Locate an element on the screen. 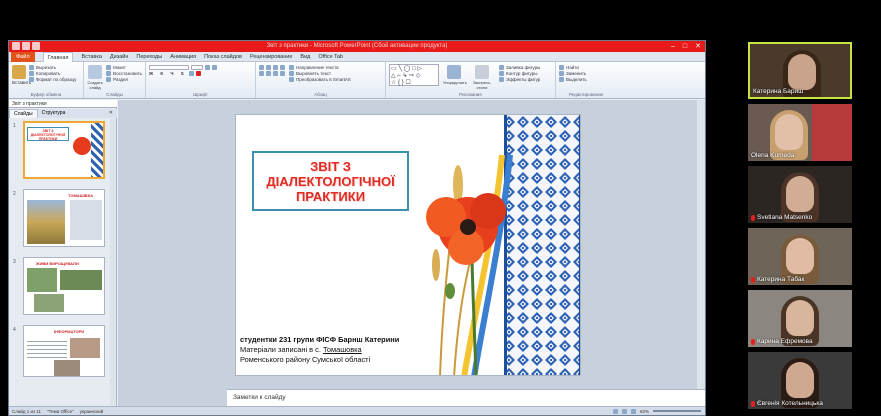 The height and width of the screenshot is (416, 881). close-pane-icon: ✕ is located at coordinates (111, 113).